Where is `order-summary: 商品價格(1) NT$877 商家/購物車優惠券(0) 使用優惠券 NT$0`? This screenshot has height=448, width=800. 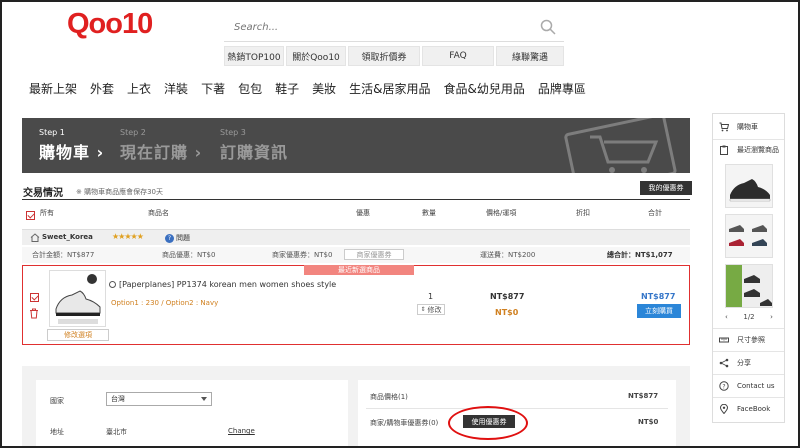
order-summary: 商品價格(1) NT$877 商家/購物車優惠券(0) 使用優惠券 NT$0 is located at coordinates (517, 414).